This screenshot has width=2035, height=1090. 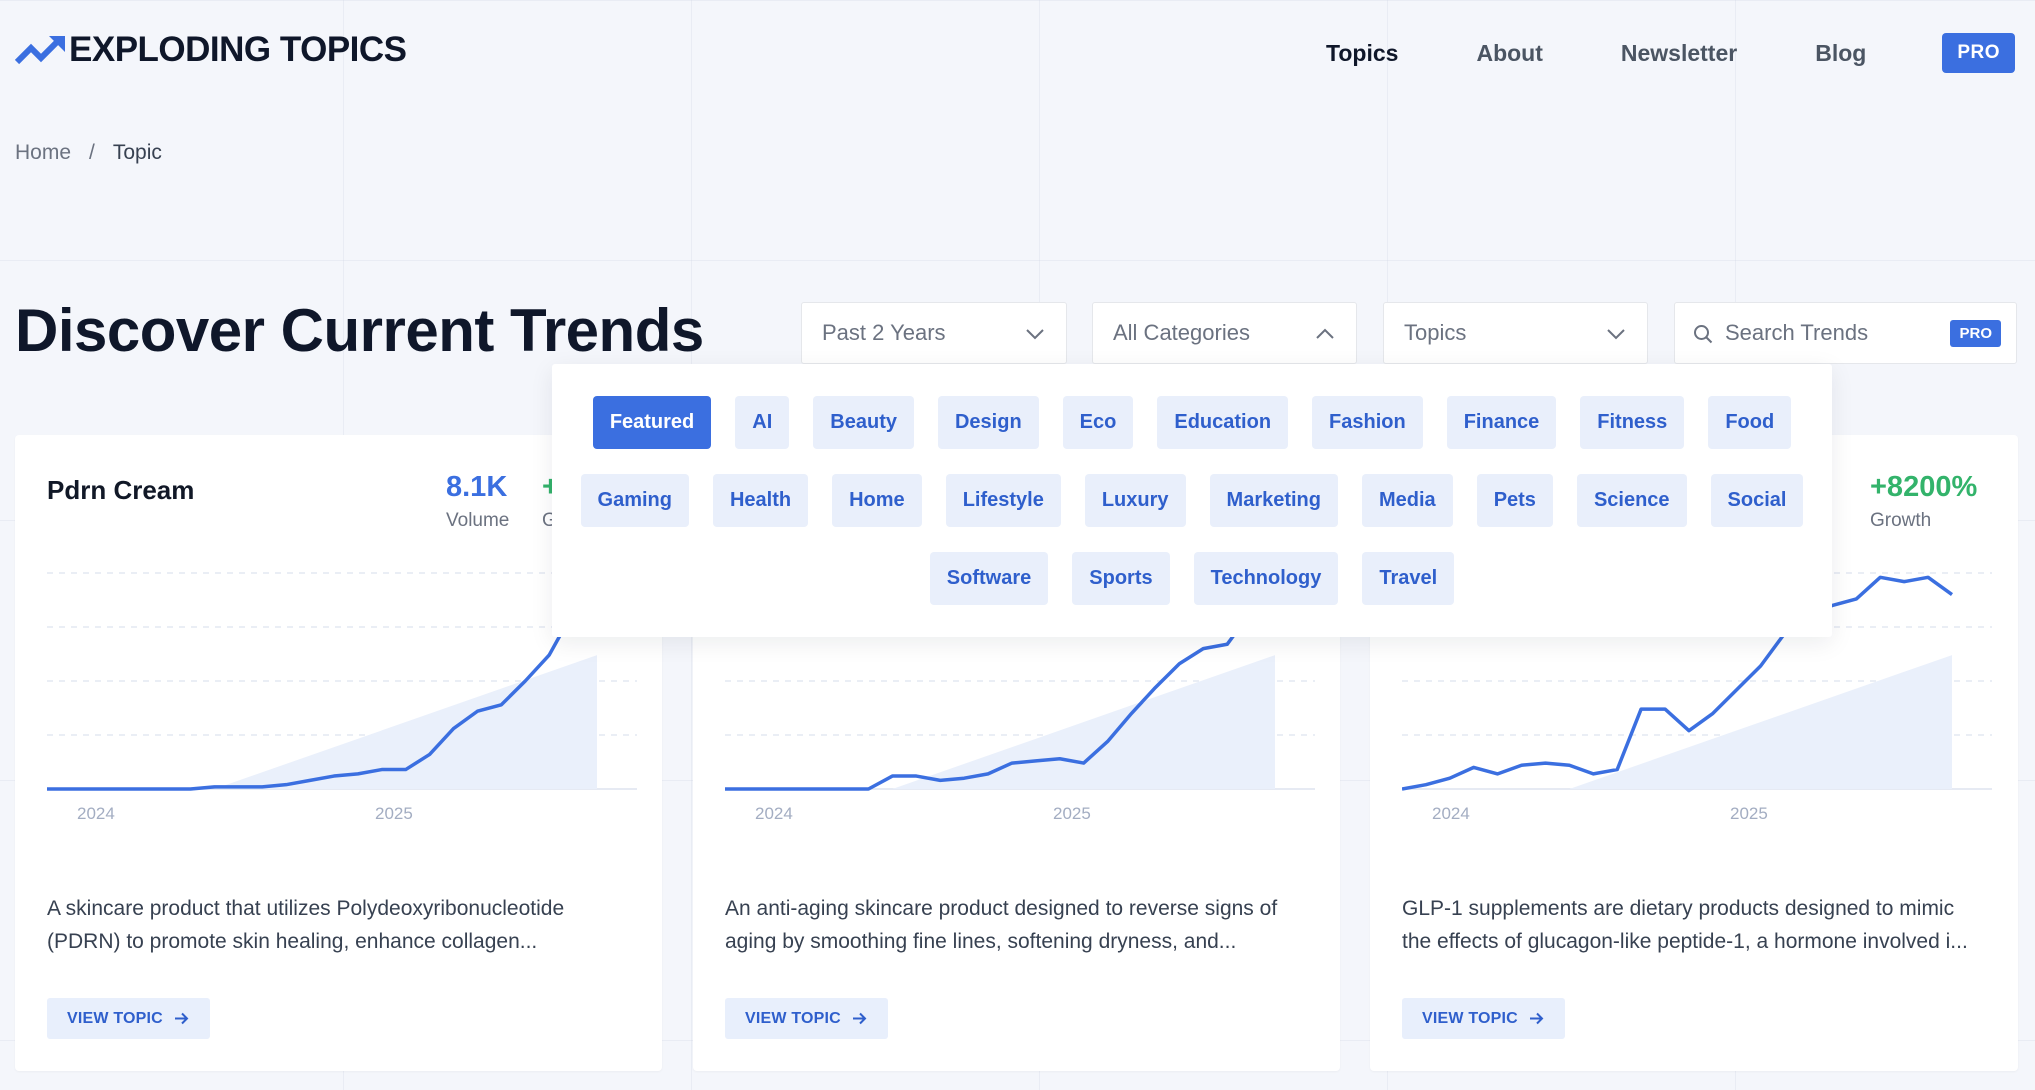 What do you see at coordinates (1515, 333) in the screenshot?
I see `type-select: Topics` at bounding box center [1515, 333].